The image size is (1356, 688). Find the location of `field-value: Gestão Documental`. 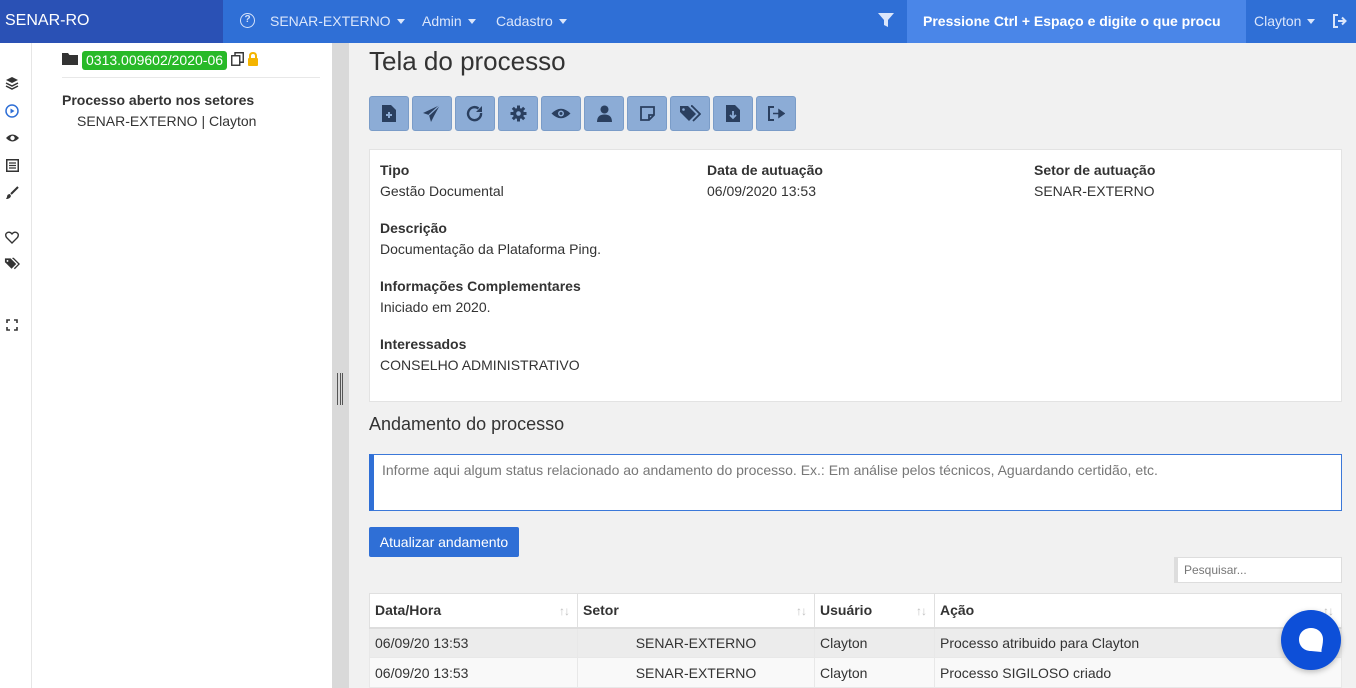

field-value: Gestão Documental is located at coordinates (442, 191).